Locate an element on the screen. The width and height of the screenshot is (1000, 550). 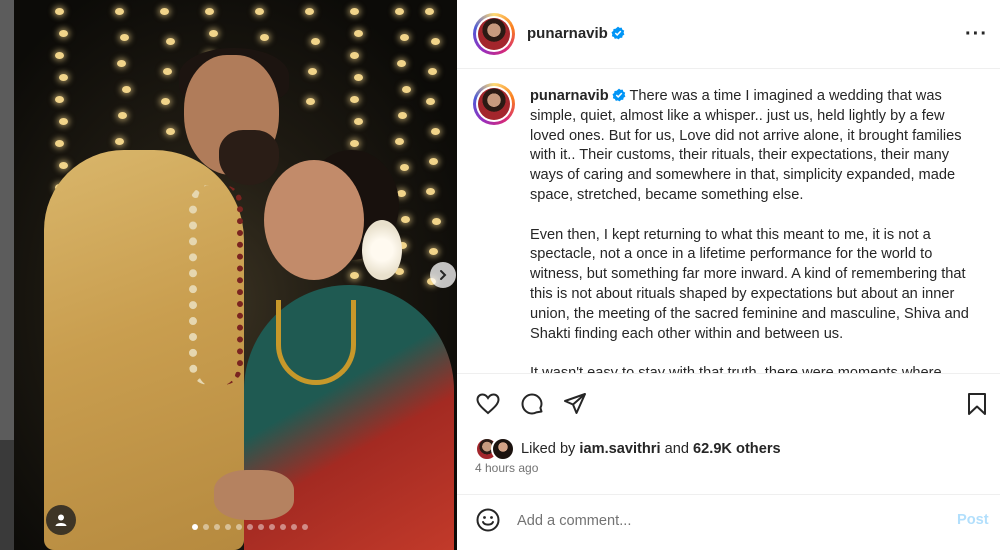
bookmark-icon is located at coordinates (977, 404).